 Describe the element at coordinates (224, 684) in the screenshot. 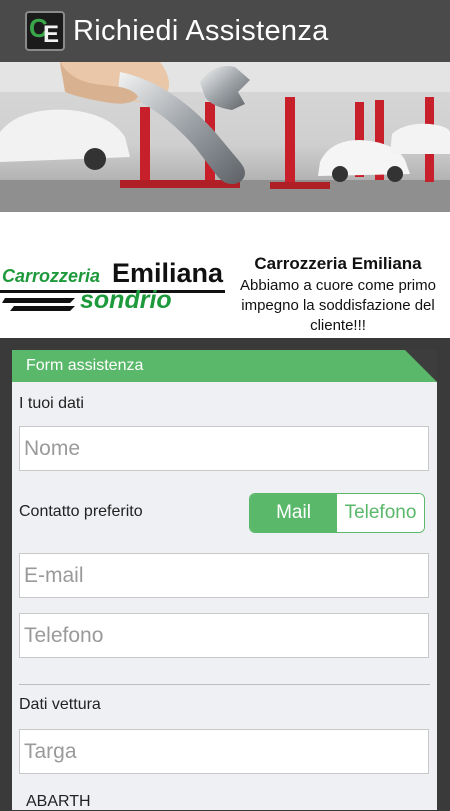

I see `section-divider` at that location.